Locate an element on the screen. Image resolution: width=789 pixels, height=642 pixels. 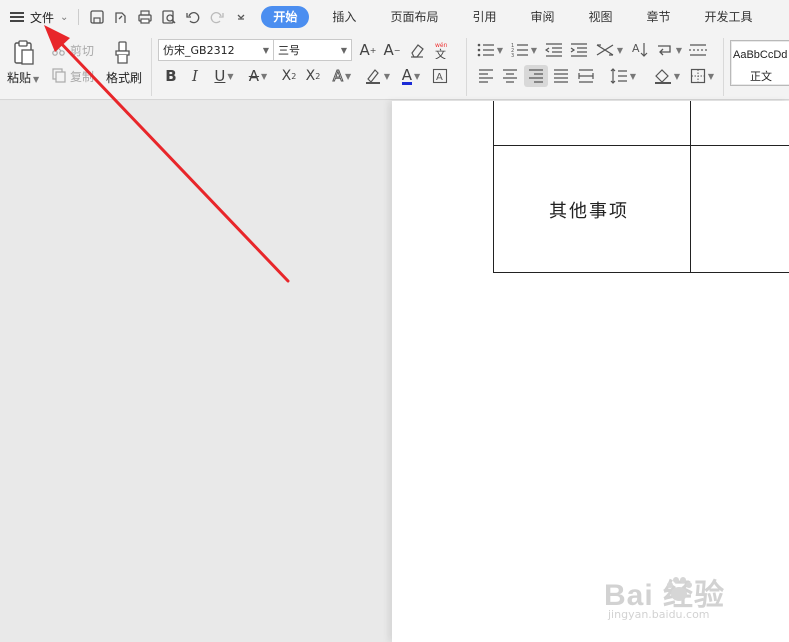
baidu-watermark: Bai 经验 jingyan.baidu.com is located at coordinates (679, 600).